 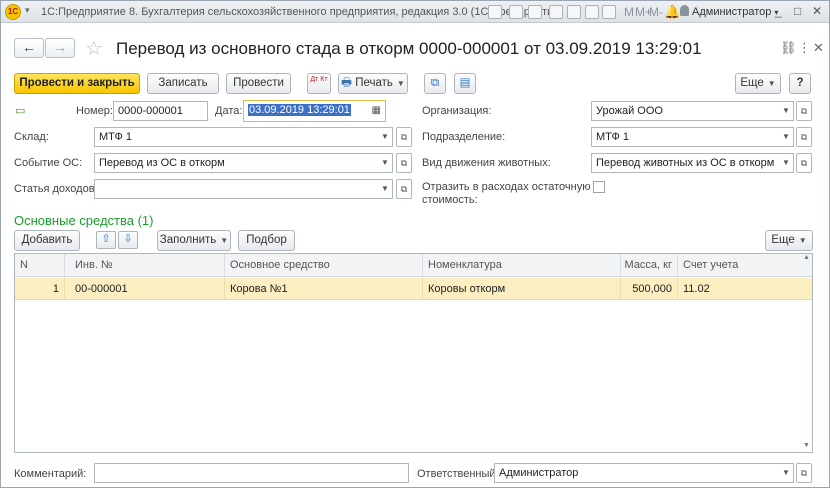 What do you see at coordinates (457, 111) in the screenshot?
I see `org-label: Организация:` at bounding box center [457, 111].